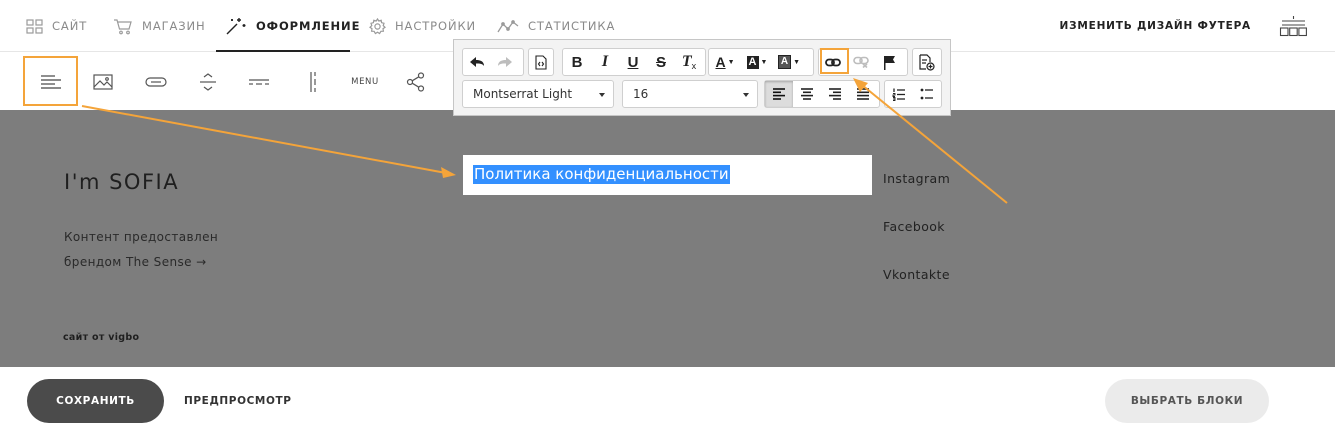  Describe the element at coordinates (436, 26) in the screenshot. I see `nav-label-settings: НАСТРОЙКИ` at that location.